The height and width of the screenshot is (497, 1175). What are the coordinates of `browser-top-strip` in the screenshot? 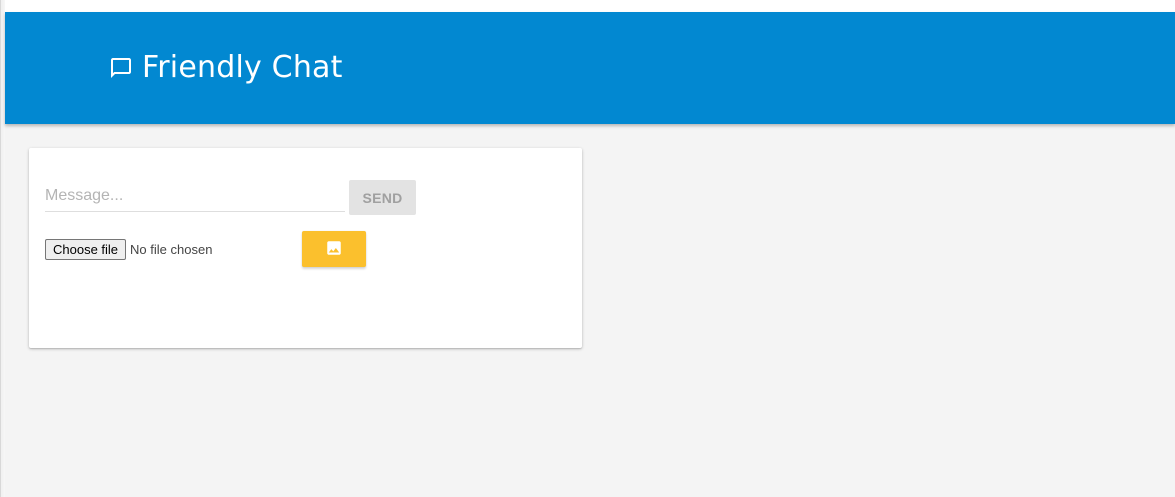 It's located at (587, 6).